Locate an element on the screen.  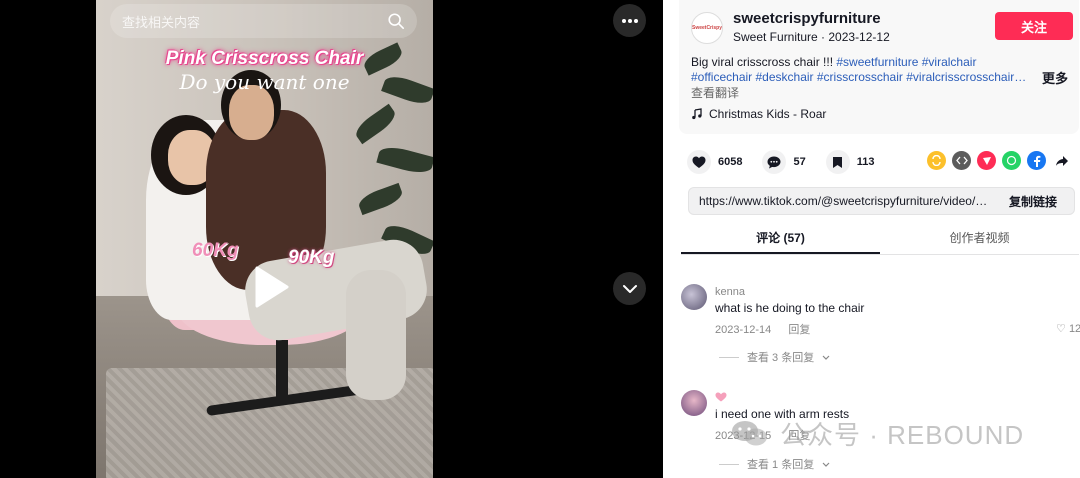
description-text: Big viral crisscross chair !!! is located at coordinates (764, 62).